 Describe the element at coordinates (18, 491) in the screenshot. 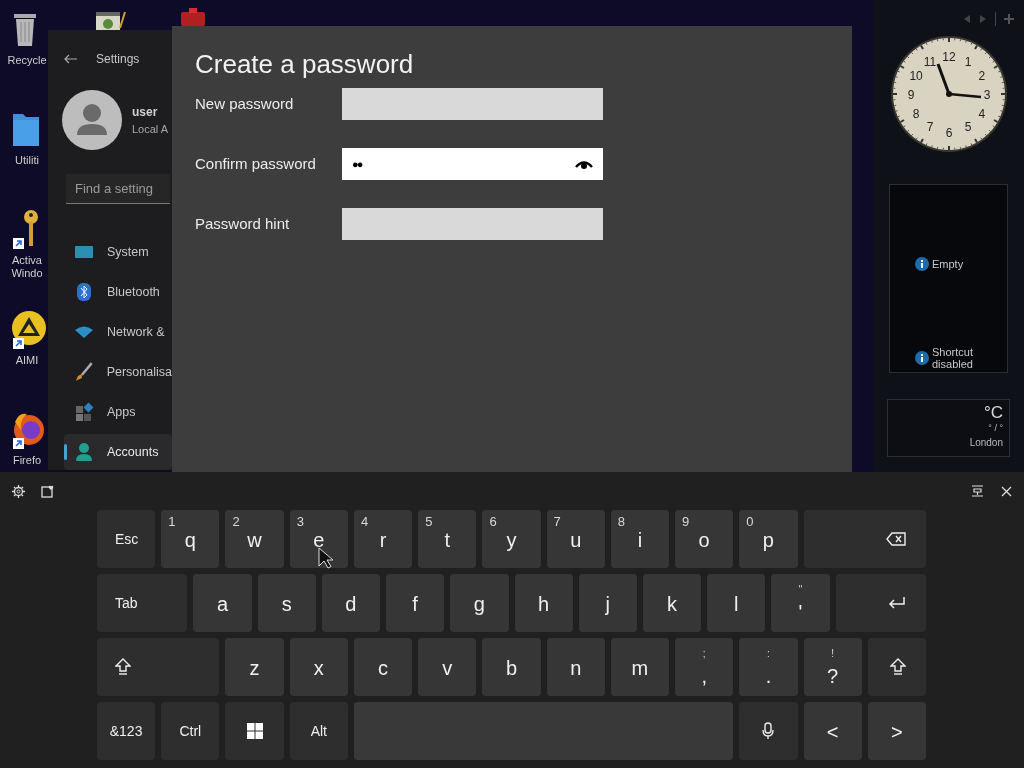

I see `settings-icon` at that location.